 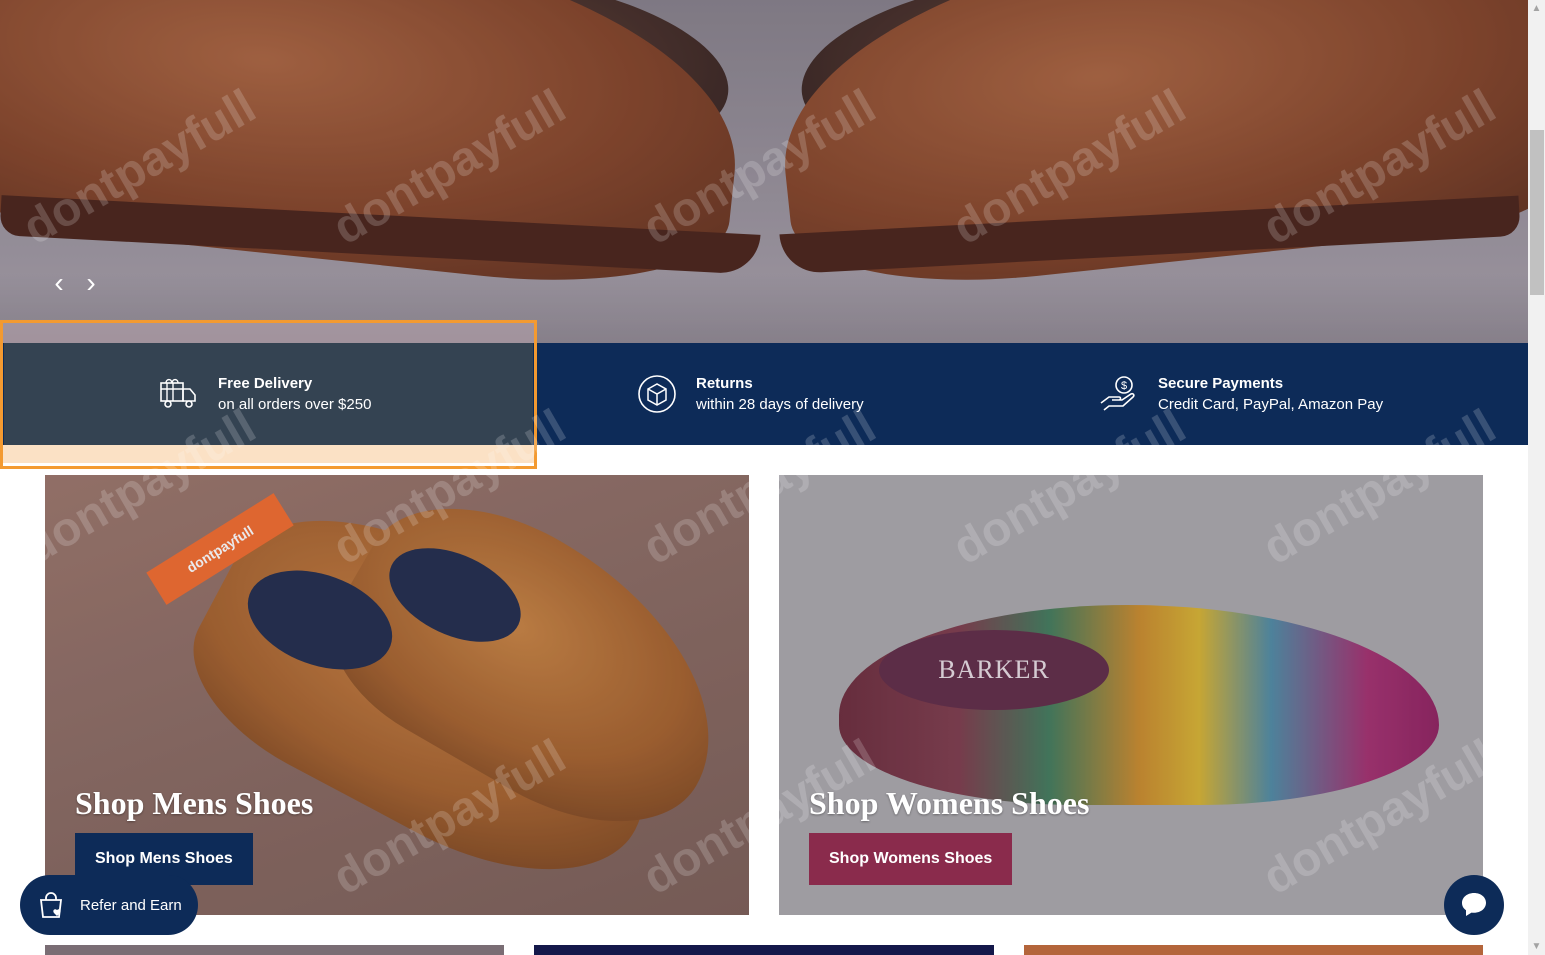 I want to click on scroll-down-arrow-icon: ▼, so click(x=1536, y=946).